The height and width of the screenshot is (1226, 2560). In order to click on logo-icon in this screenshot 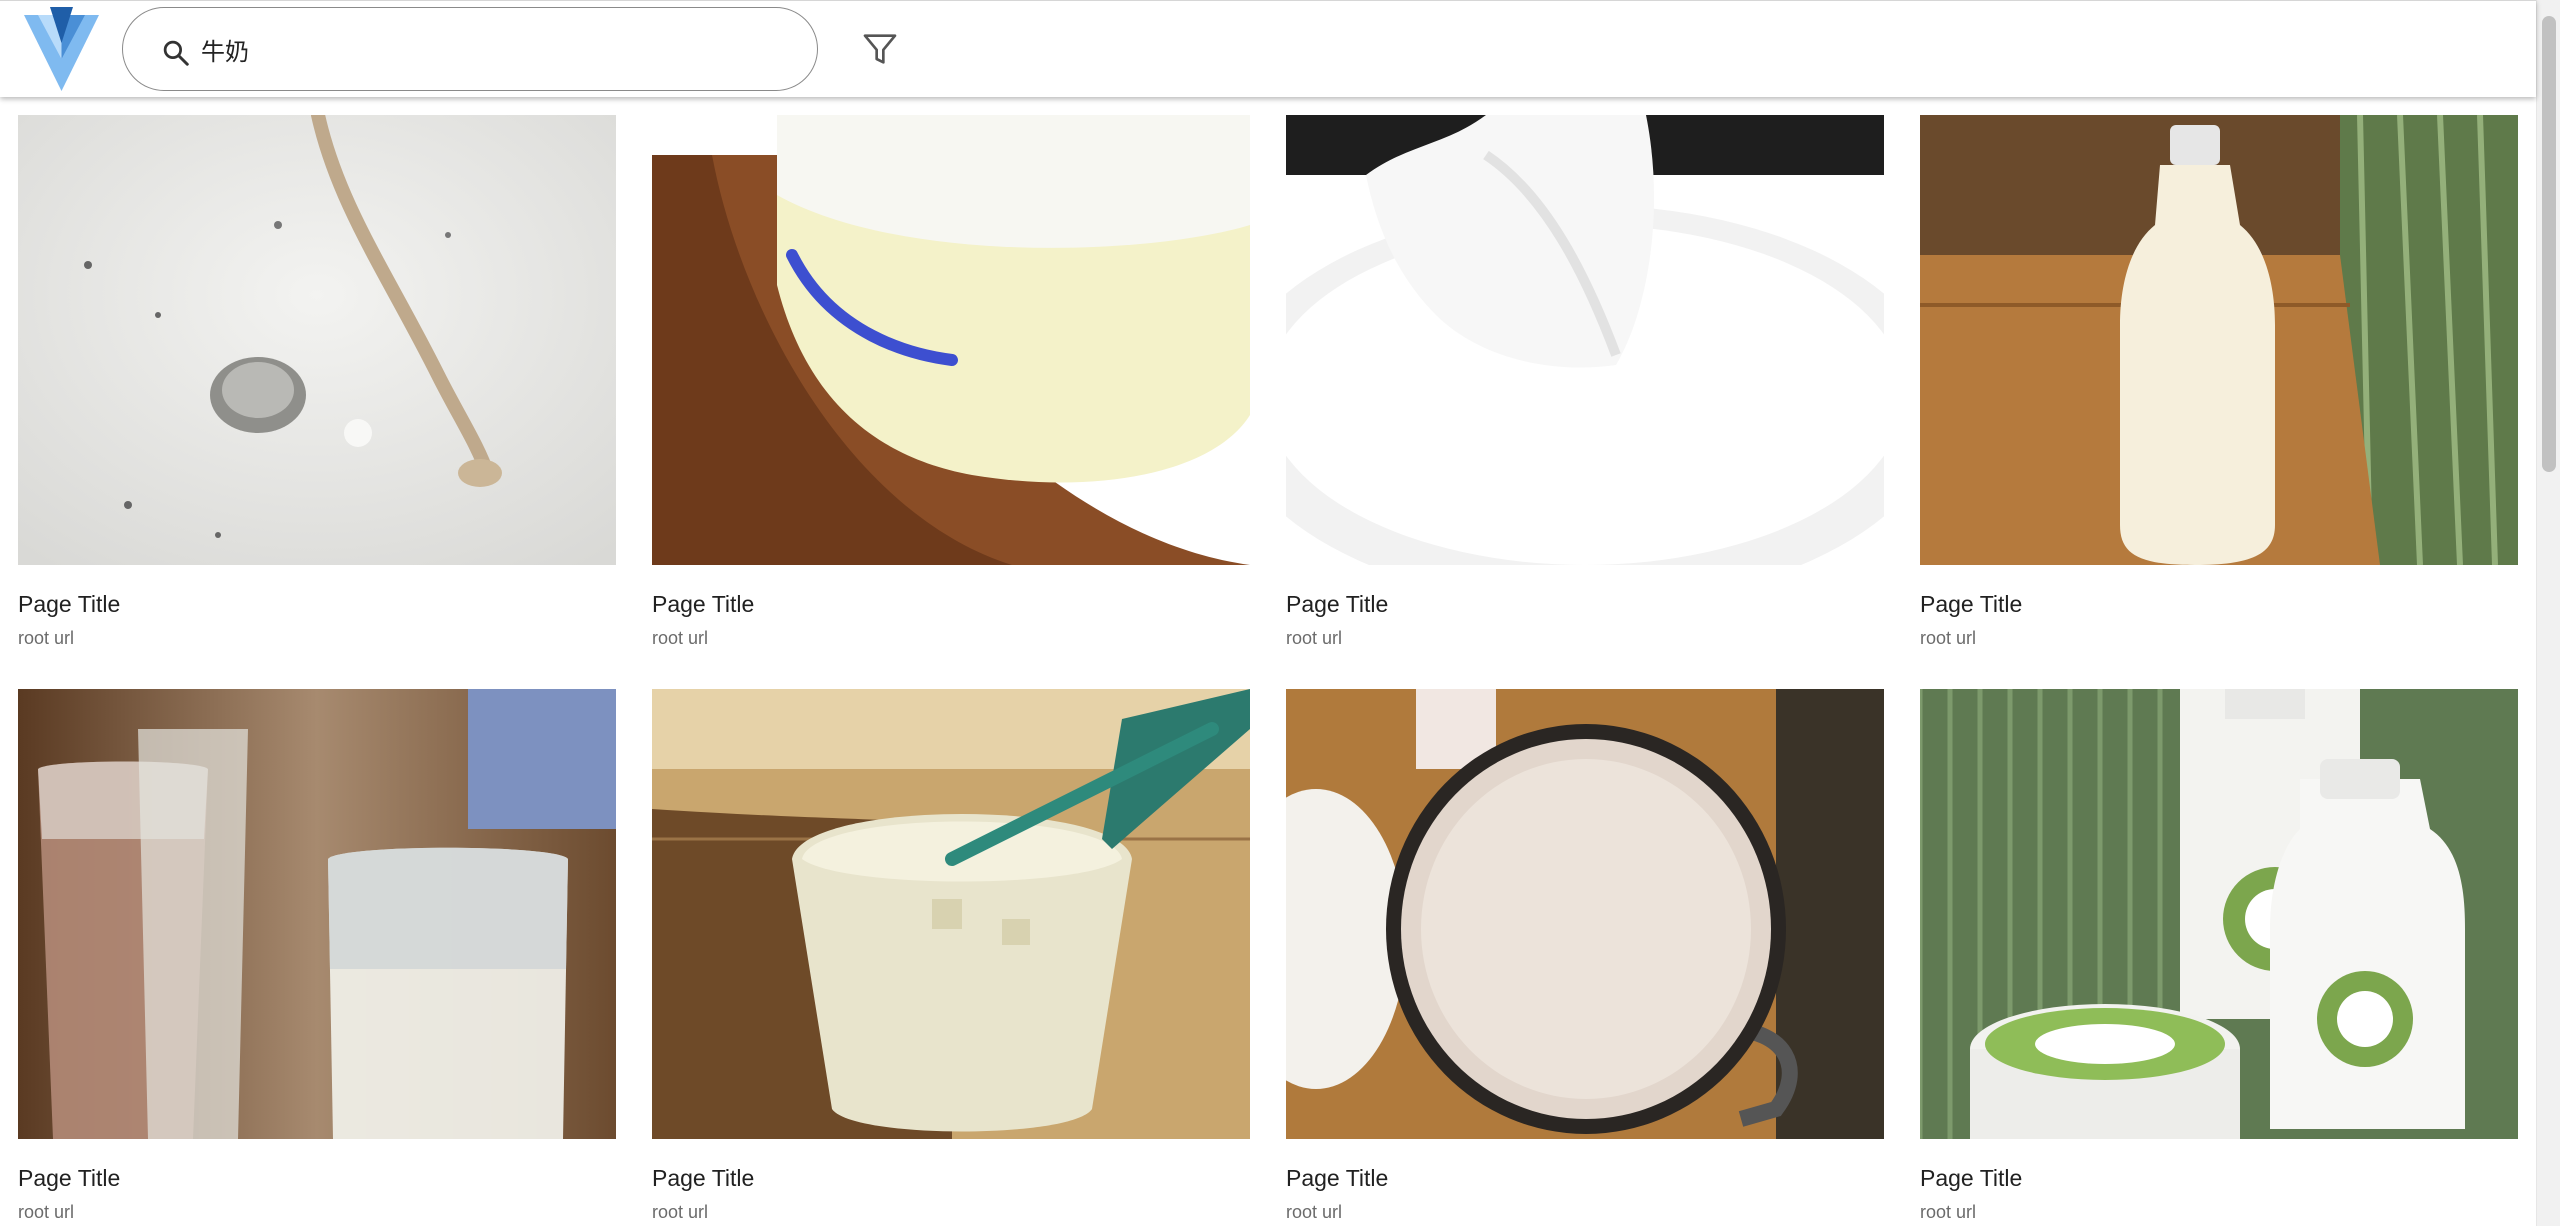, I will do `click(61, 49)`.